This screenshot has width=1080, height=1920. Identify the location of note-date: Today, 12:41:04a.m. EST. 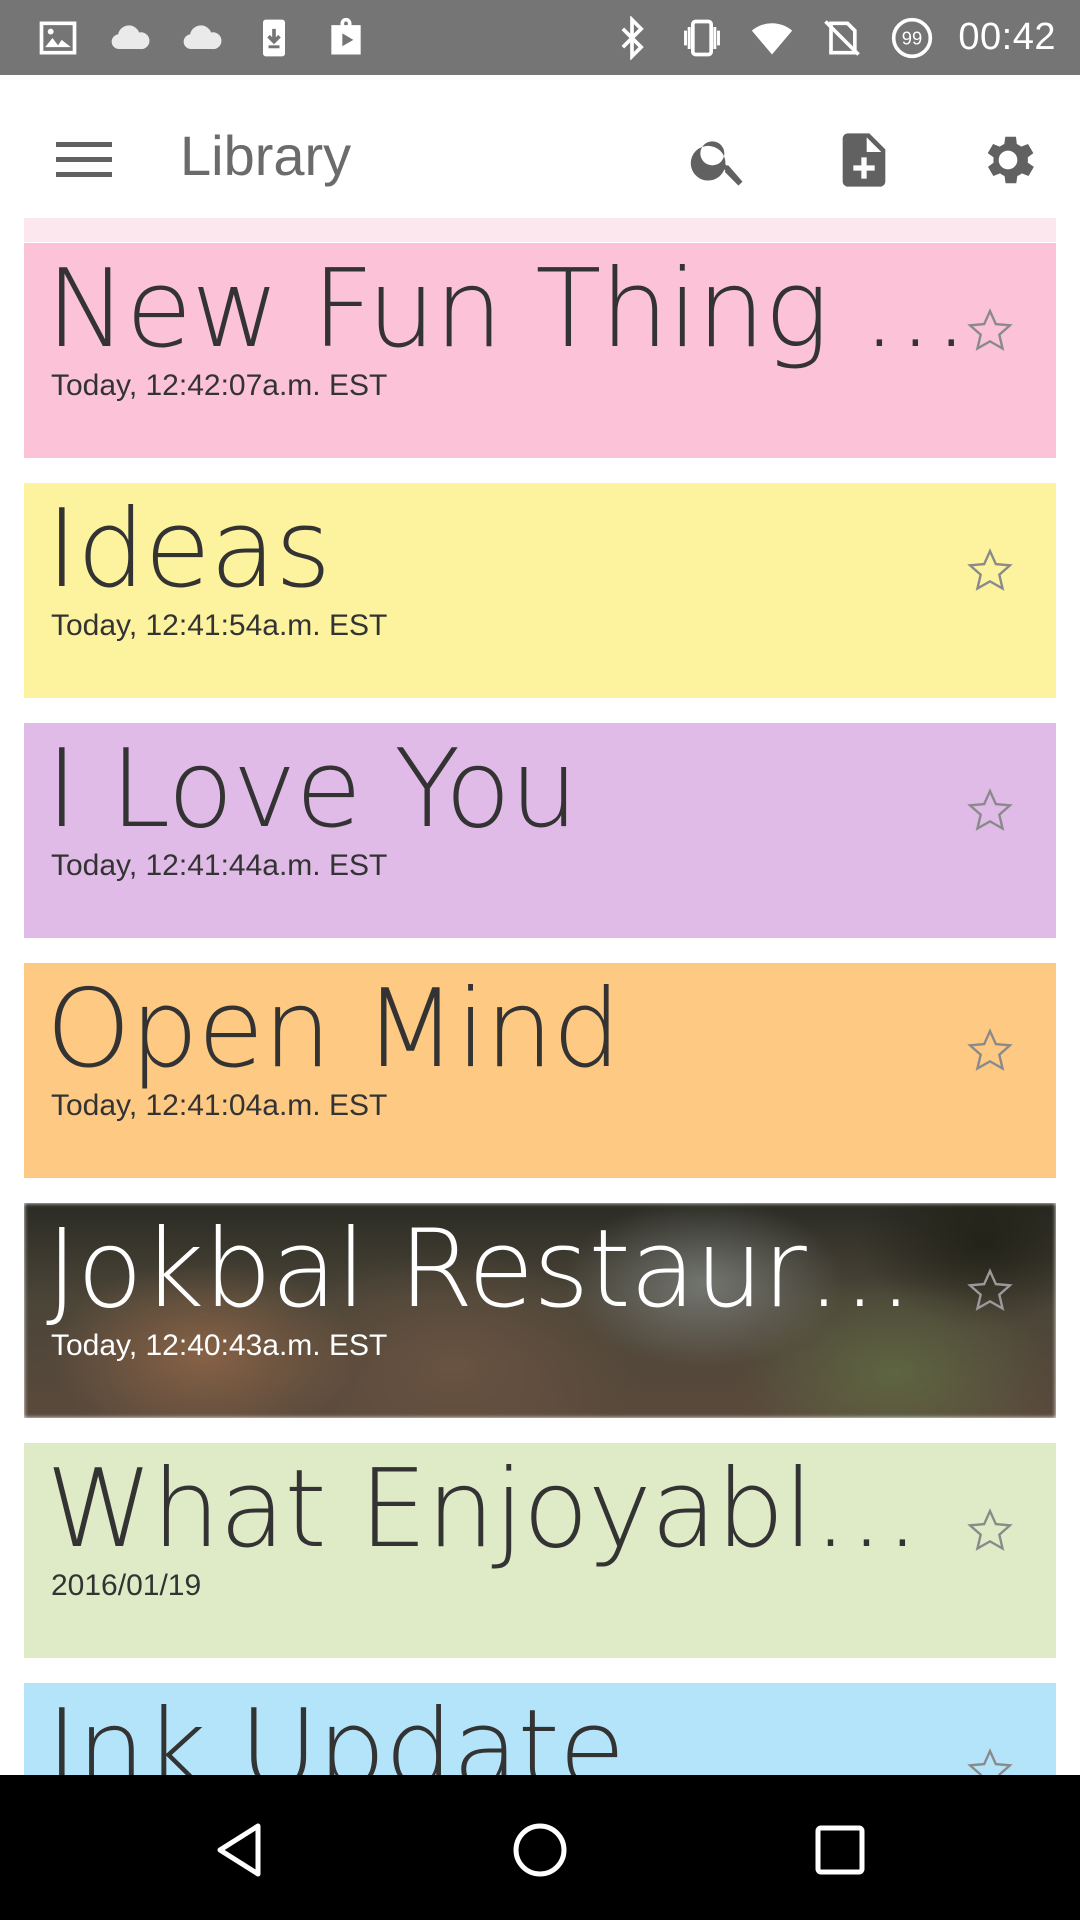
(219, 1105).